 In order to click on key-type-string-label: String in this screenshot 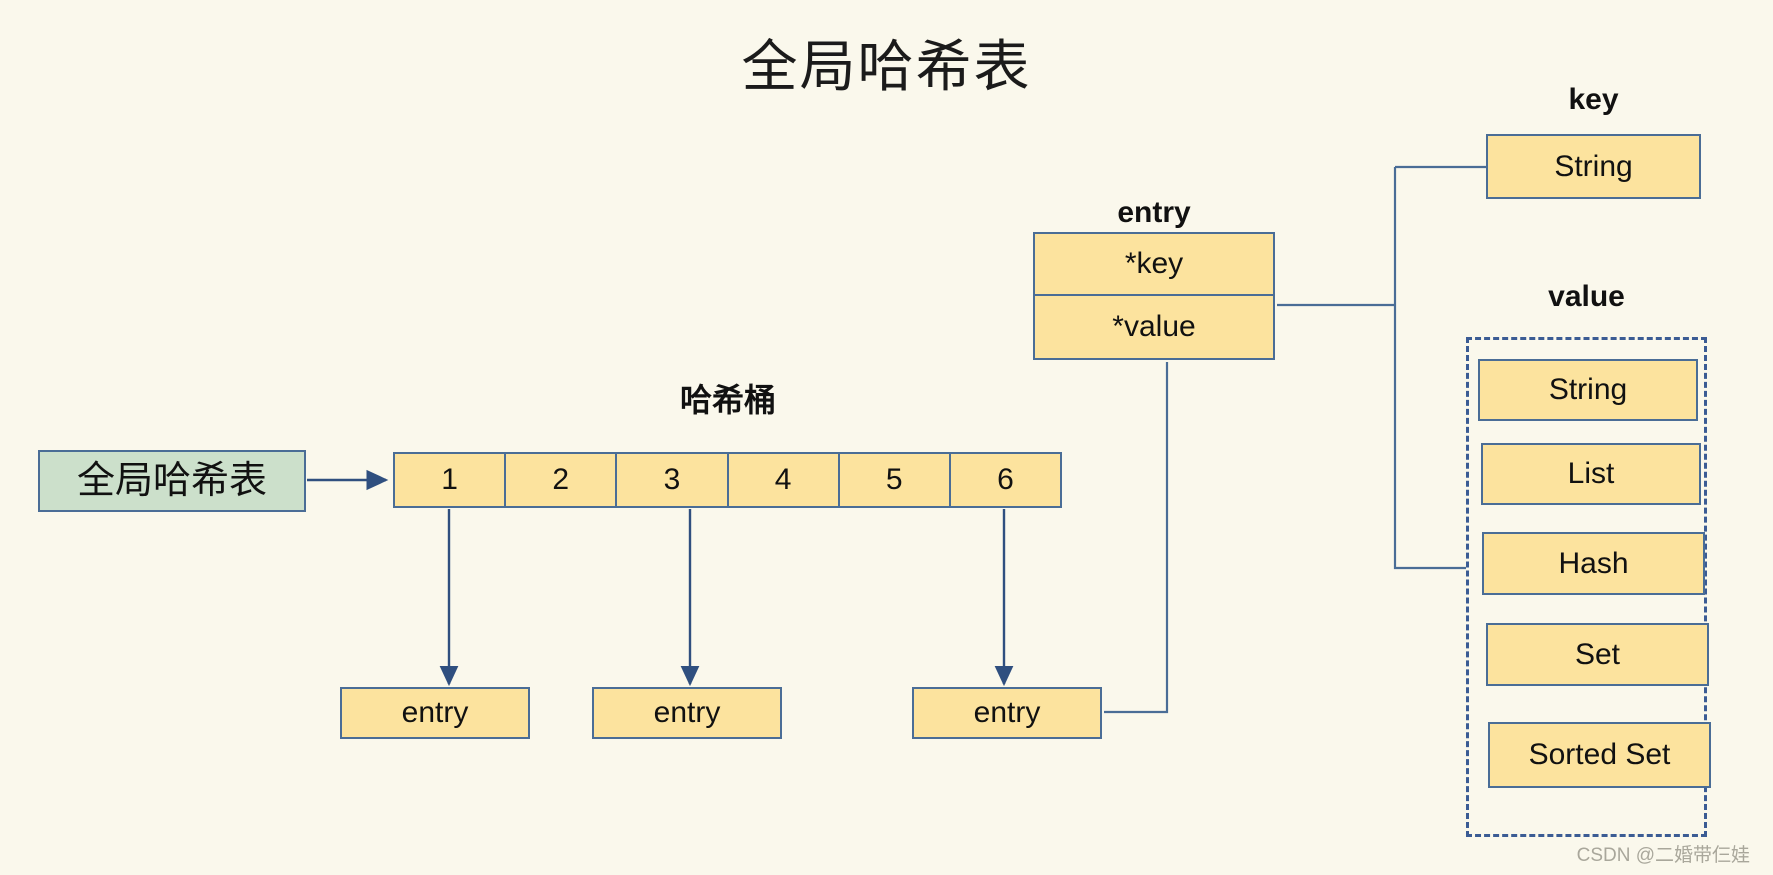, I will do `click(1593, 166)`.